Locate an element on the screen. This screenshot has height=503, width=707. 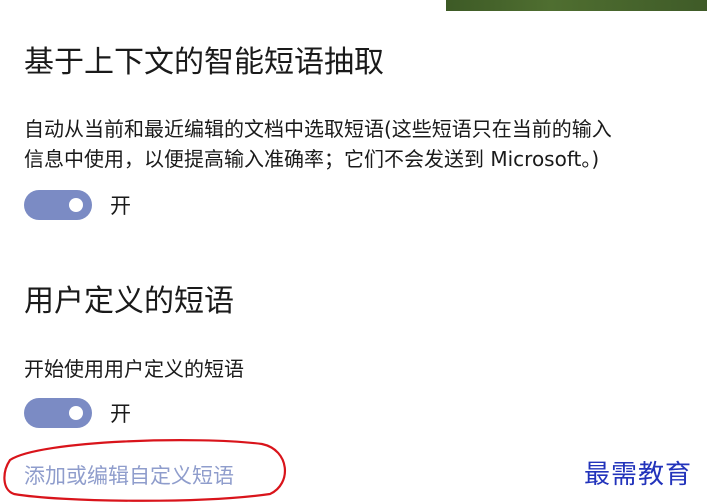
toggle-label-user-phrases: 开 is located at coordinates (120, 414).